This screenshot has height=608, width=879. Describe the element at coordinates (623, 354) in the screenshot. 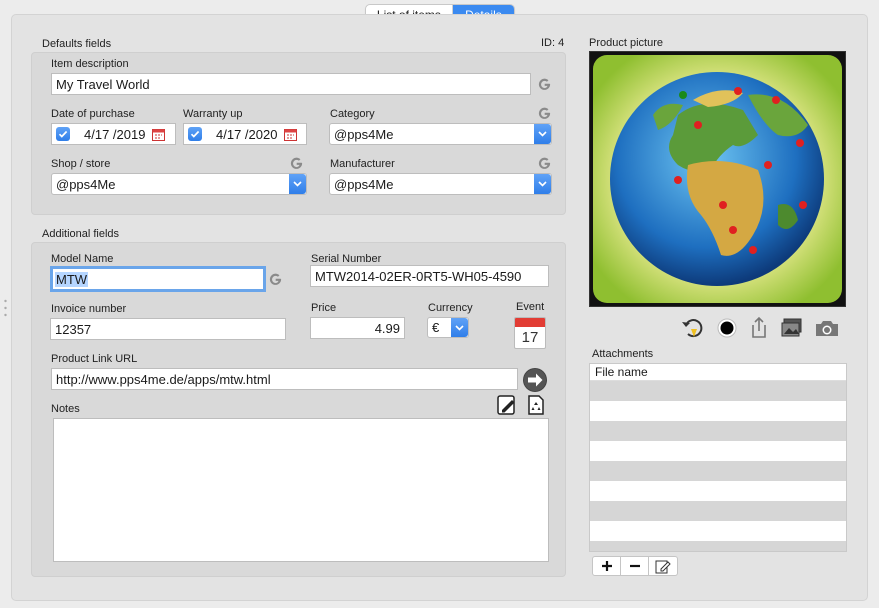

I see `attachments-title: Attachments` at that location.